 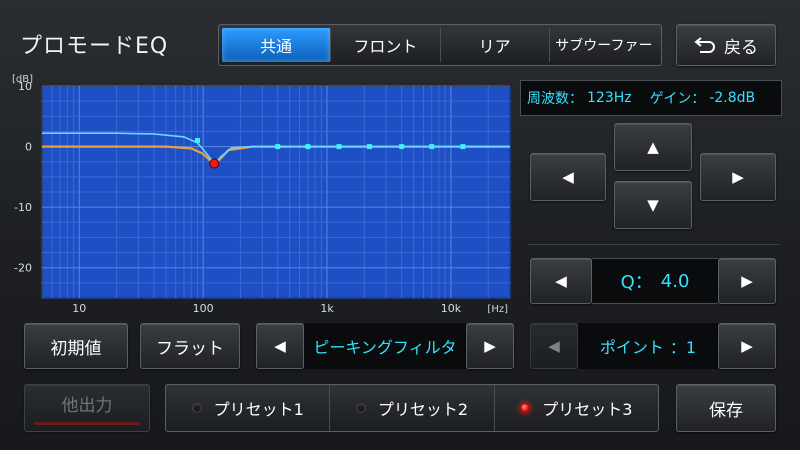 What do you see at coordinates (385, 346) in the screenshot?
I see `filter-type-display: ピーキングフィルタ` at bounding box center [385, 346].